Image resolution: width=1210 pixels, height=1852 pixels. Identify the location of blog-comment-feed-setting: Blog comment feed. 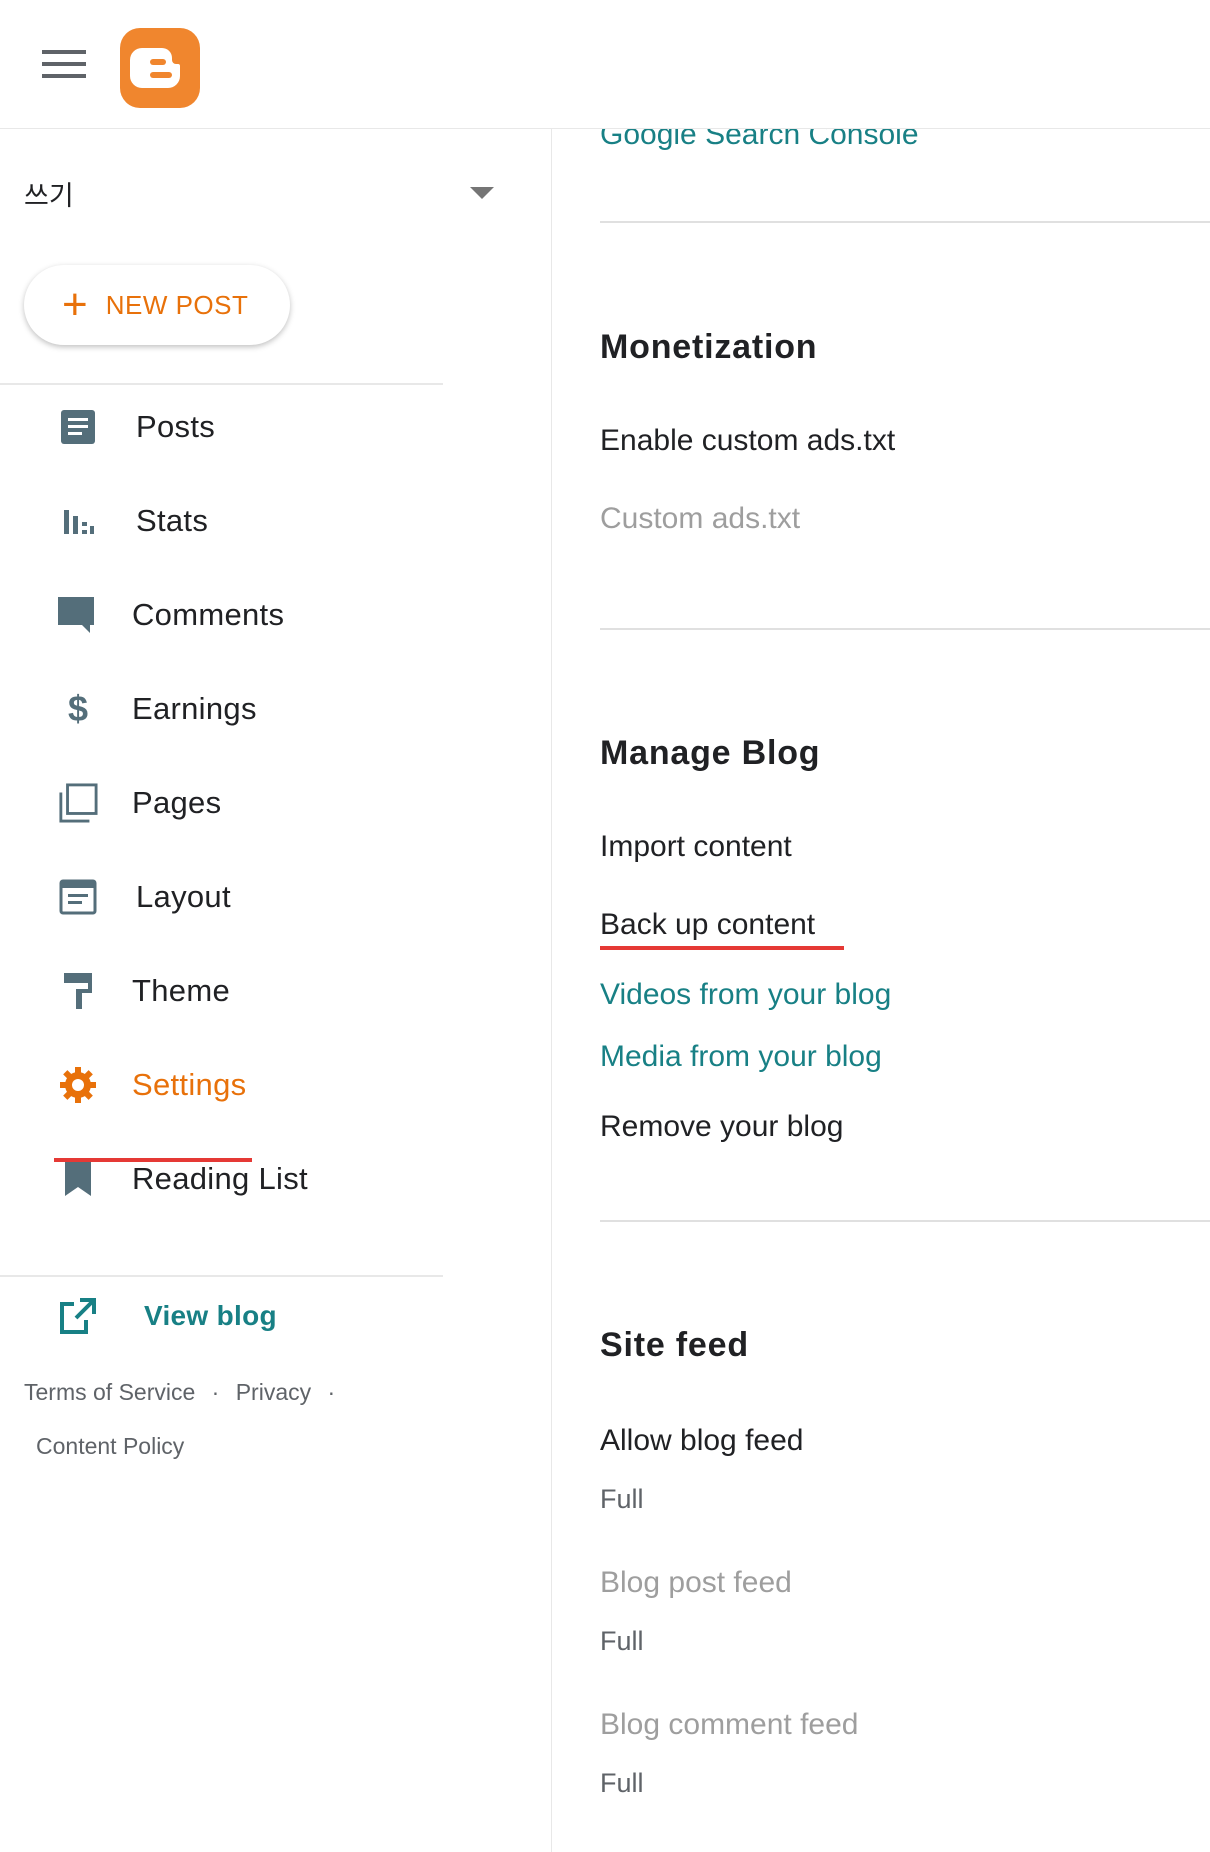
(729, 1724).